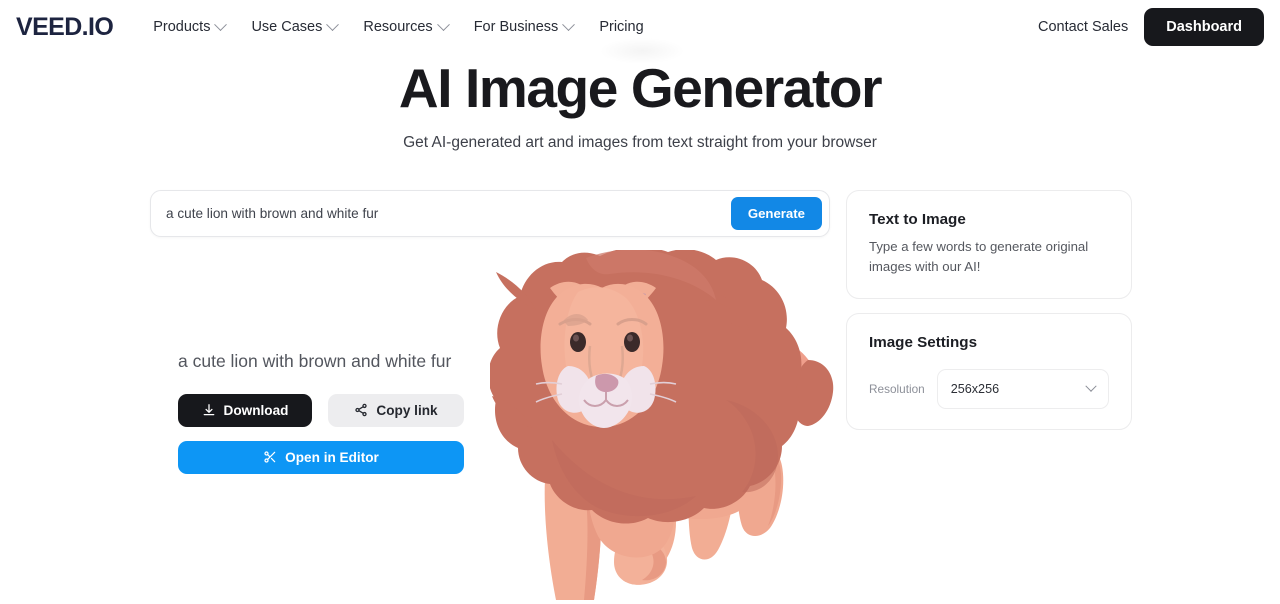 This screenshot has height=604, width=1280. What do you see at coordinates (776, 213) in the screenshot?
I see `generate-button: Generate` at bounding box center [776, 213].